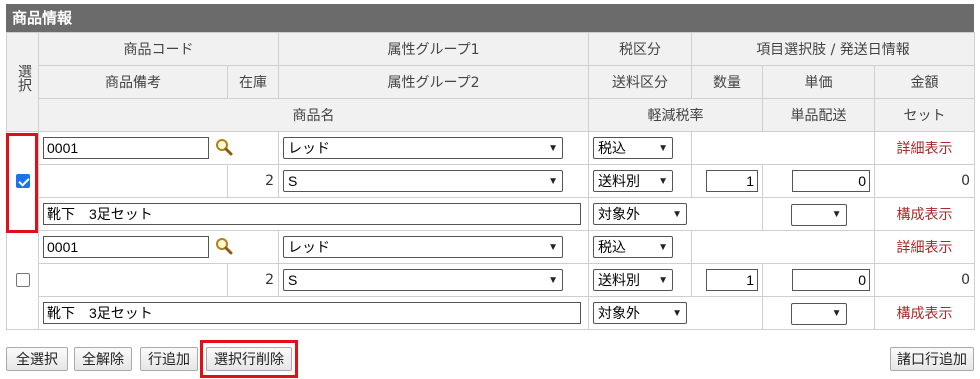  What do you see at coordinates (133, 82) in the screenshot?
I see `header-product-note: 商品備考` at bounding box center [133, 82].